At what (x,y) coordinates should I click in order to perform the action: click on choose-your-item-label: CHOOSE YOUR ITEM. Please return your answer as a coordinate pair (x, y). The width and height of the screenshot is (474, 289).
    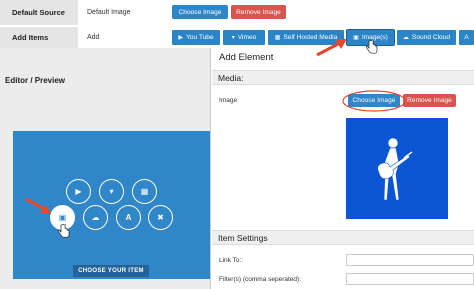
    Looking at the image, I should click on (111, 271).